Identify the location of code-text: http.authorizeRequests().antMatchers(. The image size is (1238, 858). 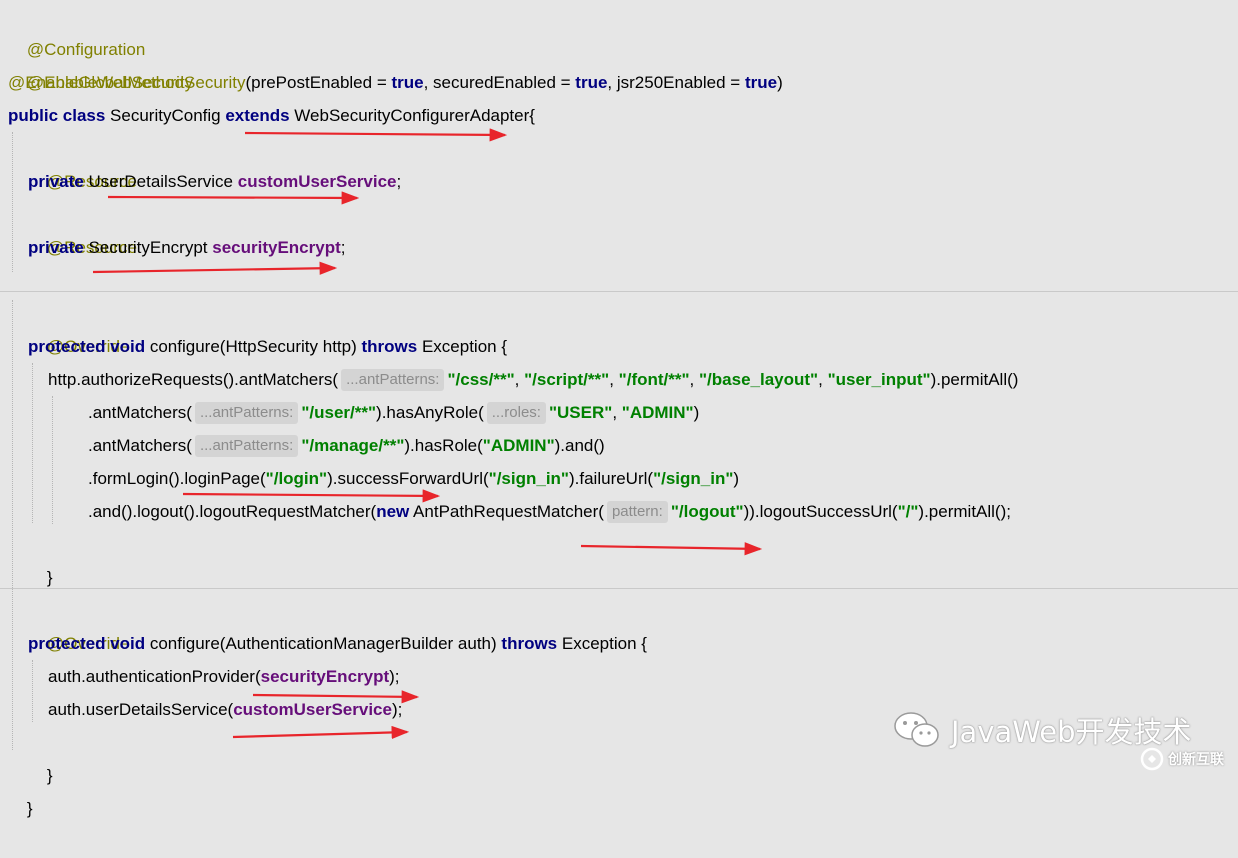
(193, 379).